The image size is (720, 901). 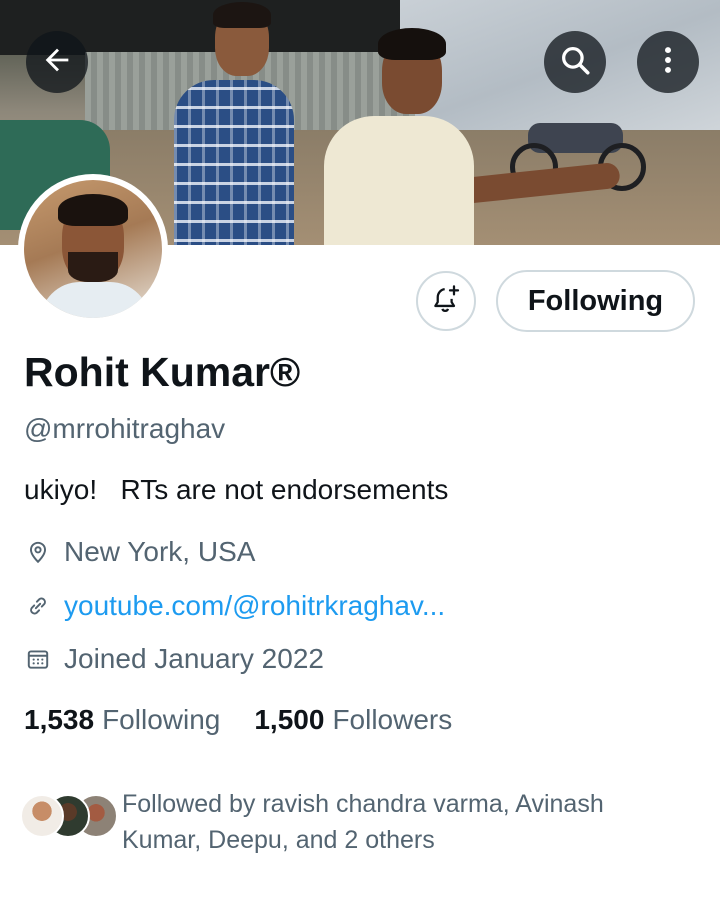 I want to click on more-vertical-icon, so click(x=668, y=62).